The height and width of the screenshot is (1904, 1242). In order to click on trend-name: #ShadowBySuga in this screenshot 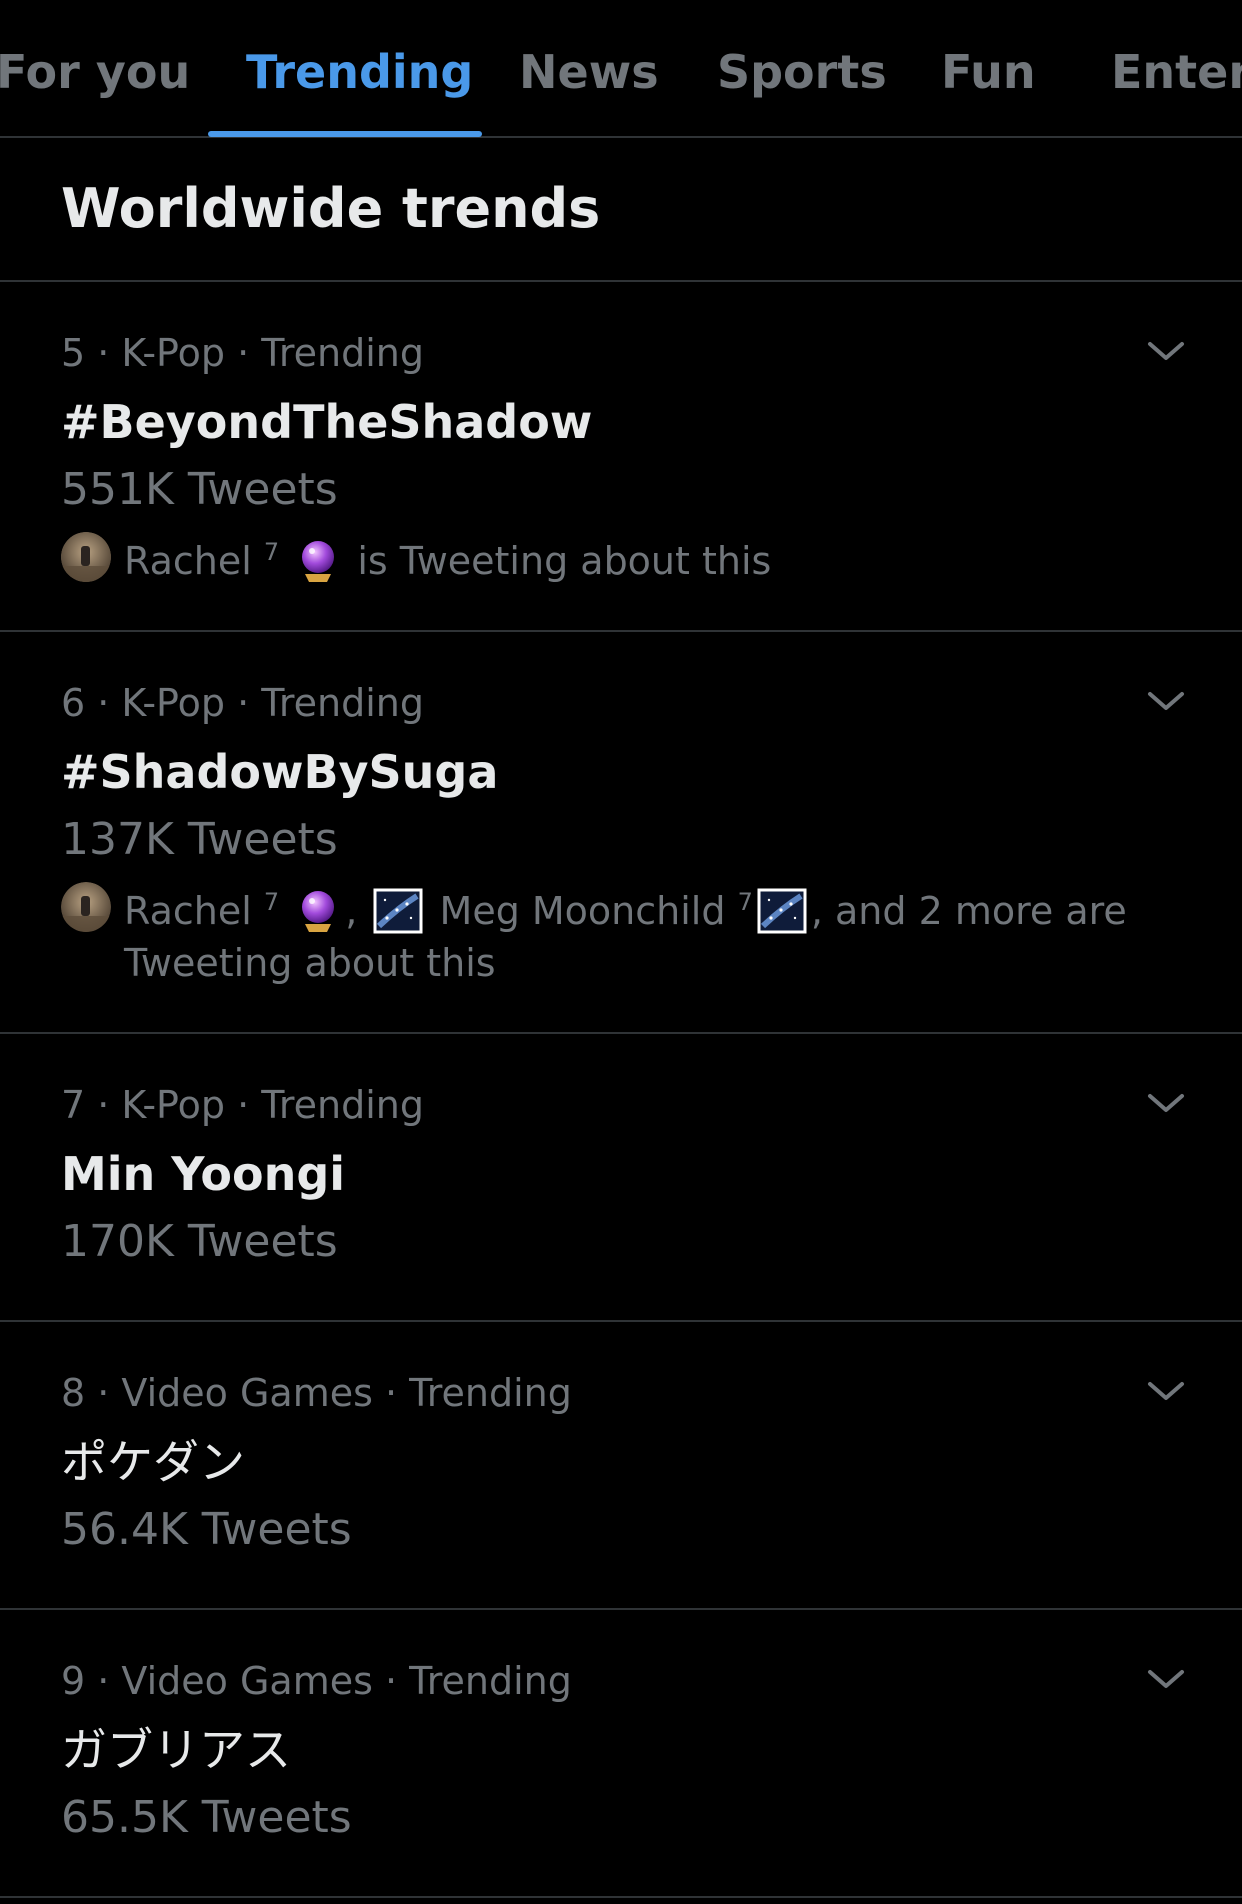, I will do `click(280, 772)`.